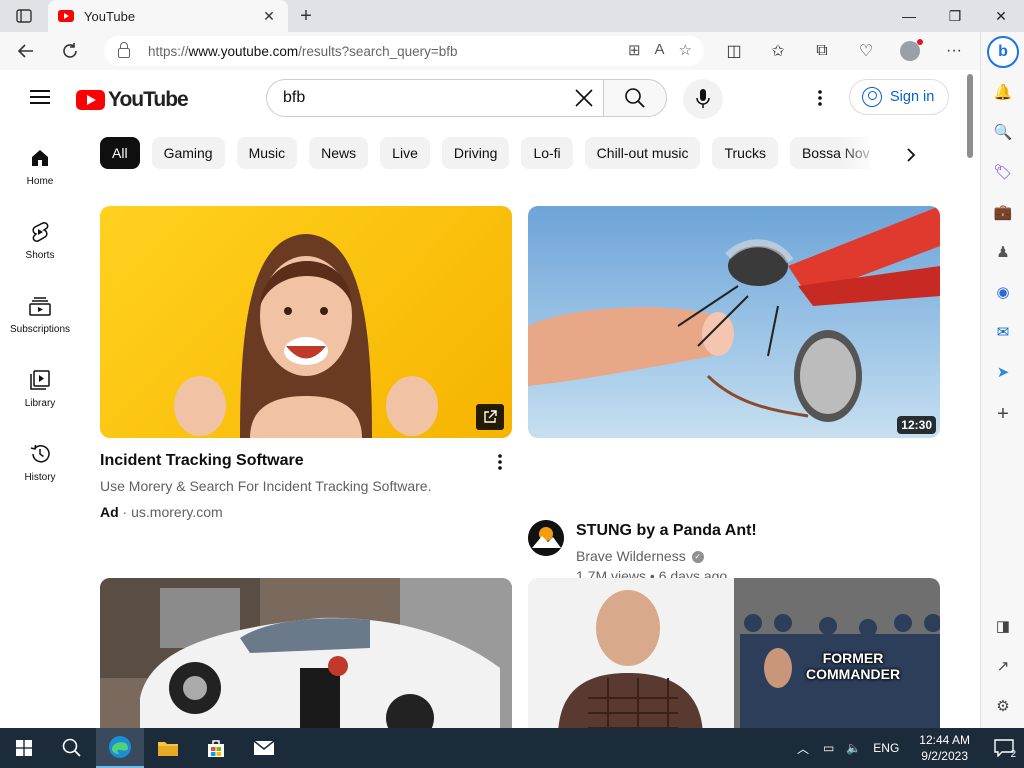  I want to click on new-tab-button: +, so click(306, 16).